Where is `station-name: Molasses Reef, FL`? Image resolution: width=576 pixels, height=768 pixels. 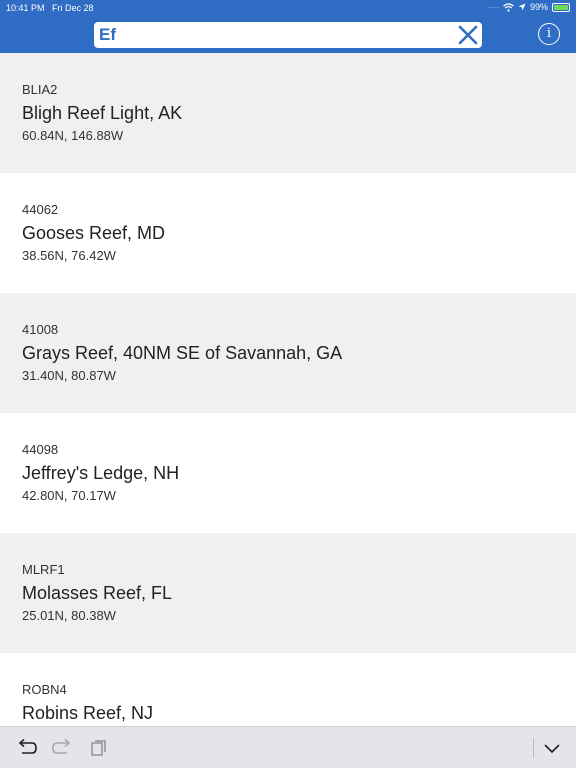
station-name: Molasses Reef, FL is located at coordinates (97, 593).